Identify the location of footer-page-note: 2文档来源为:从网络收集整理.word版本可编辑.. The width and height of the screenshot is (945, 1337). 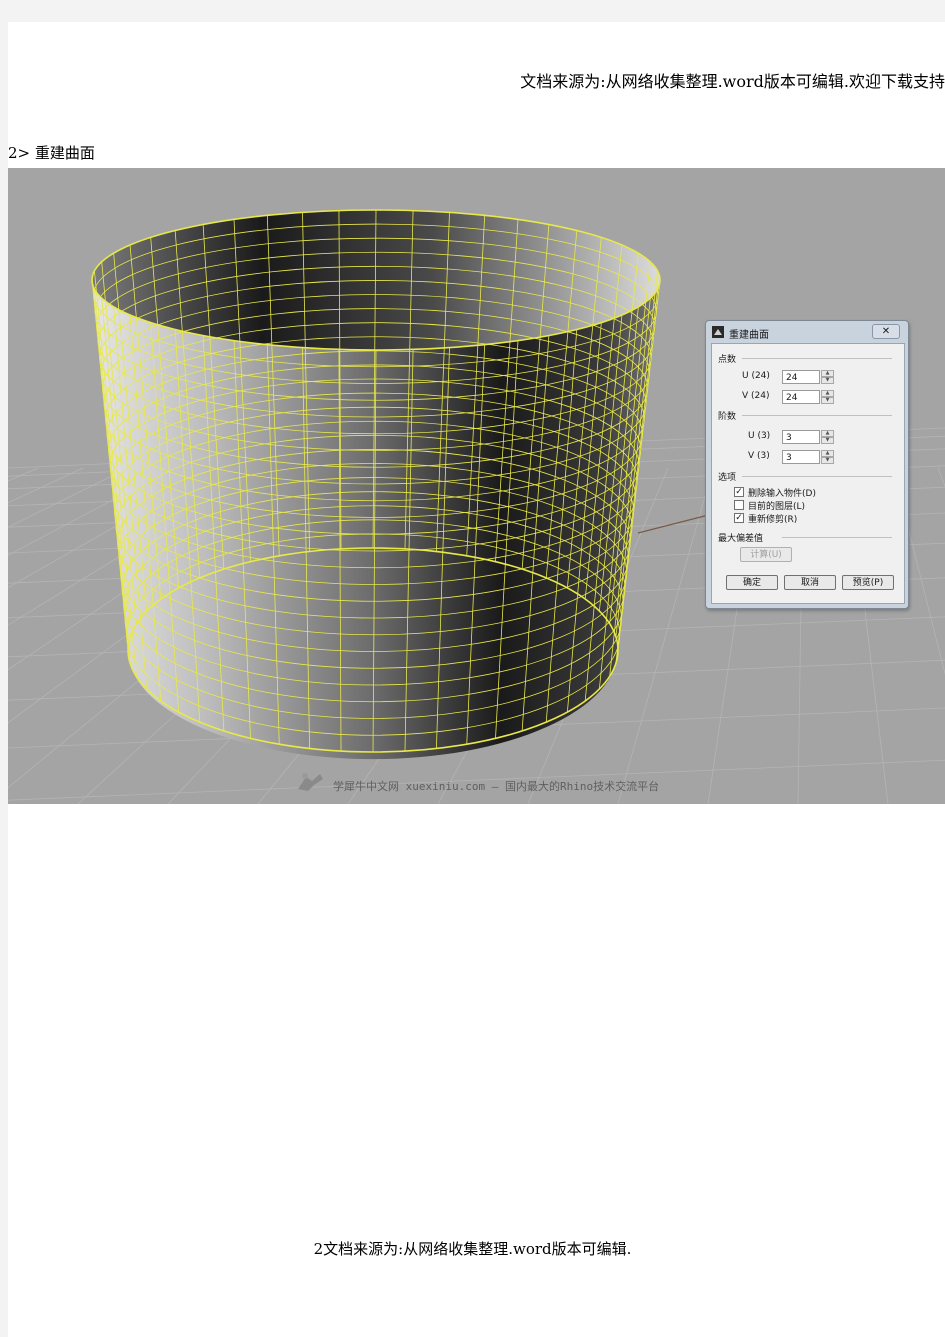
(472, 1249).